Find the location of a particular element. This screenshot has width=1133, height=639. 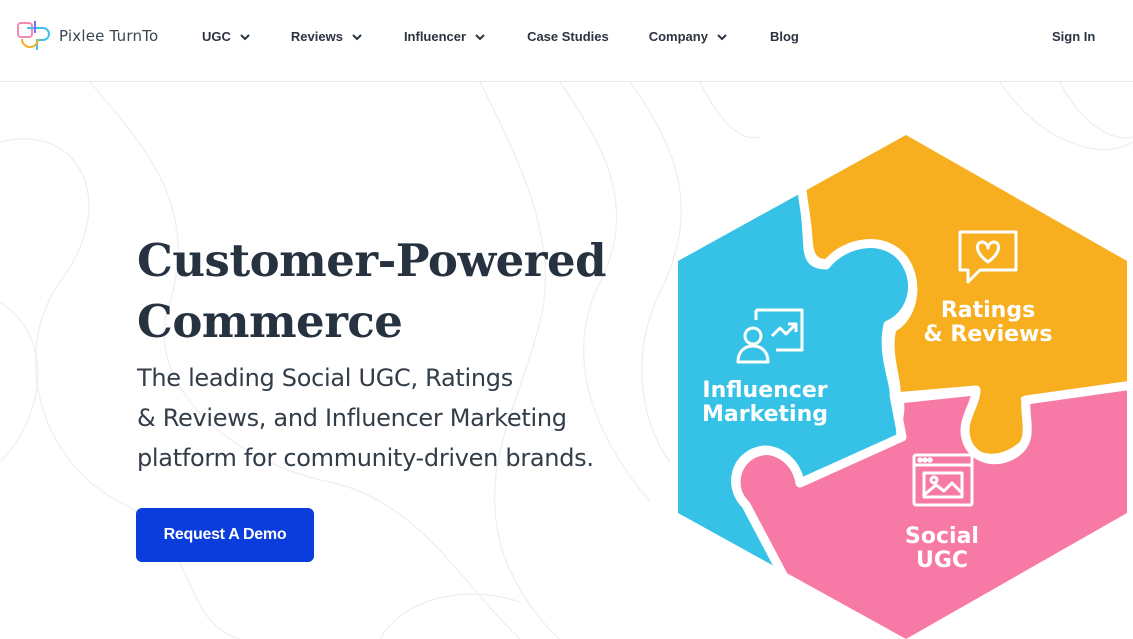

sign-in-link: Sign In is located at coordinates (1073, 36).